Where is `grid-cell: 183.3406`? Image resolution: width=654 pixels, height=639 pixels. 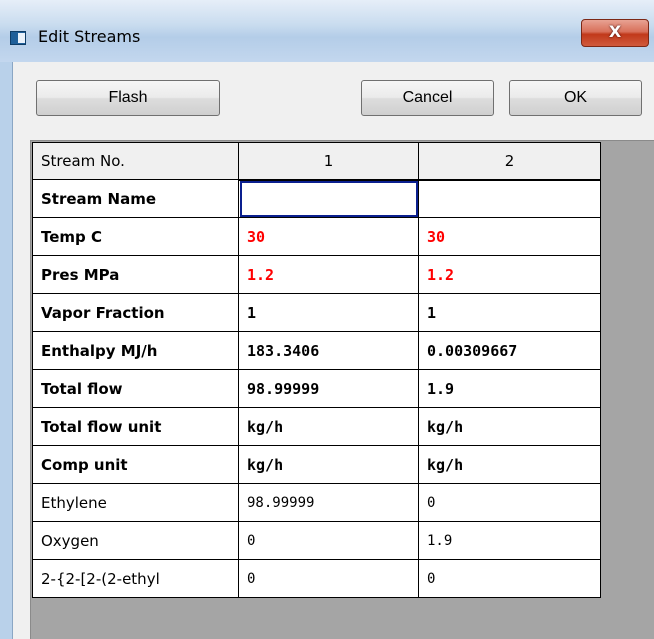
grid-cell: 183.3406 is located at coordinates (328, 350).